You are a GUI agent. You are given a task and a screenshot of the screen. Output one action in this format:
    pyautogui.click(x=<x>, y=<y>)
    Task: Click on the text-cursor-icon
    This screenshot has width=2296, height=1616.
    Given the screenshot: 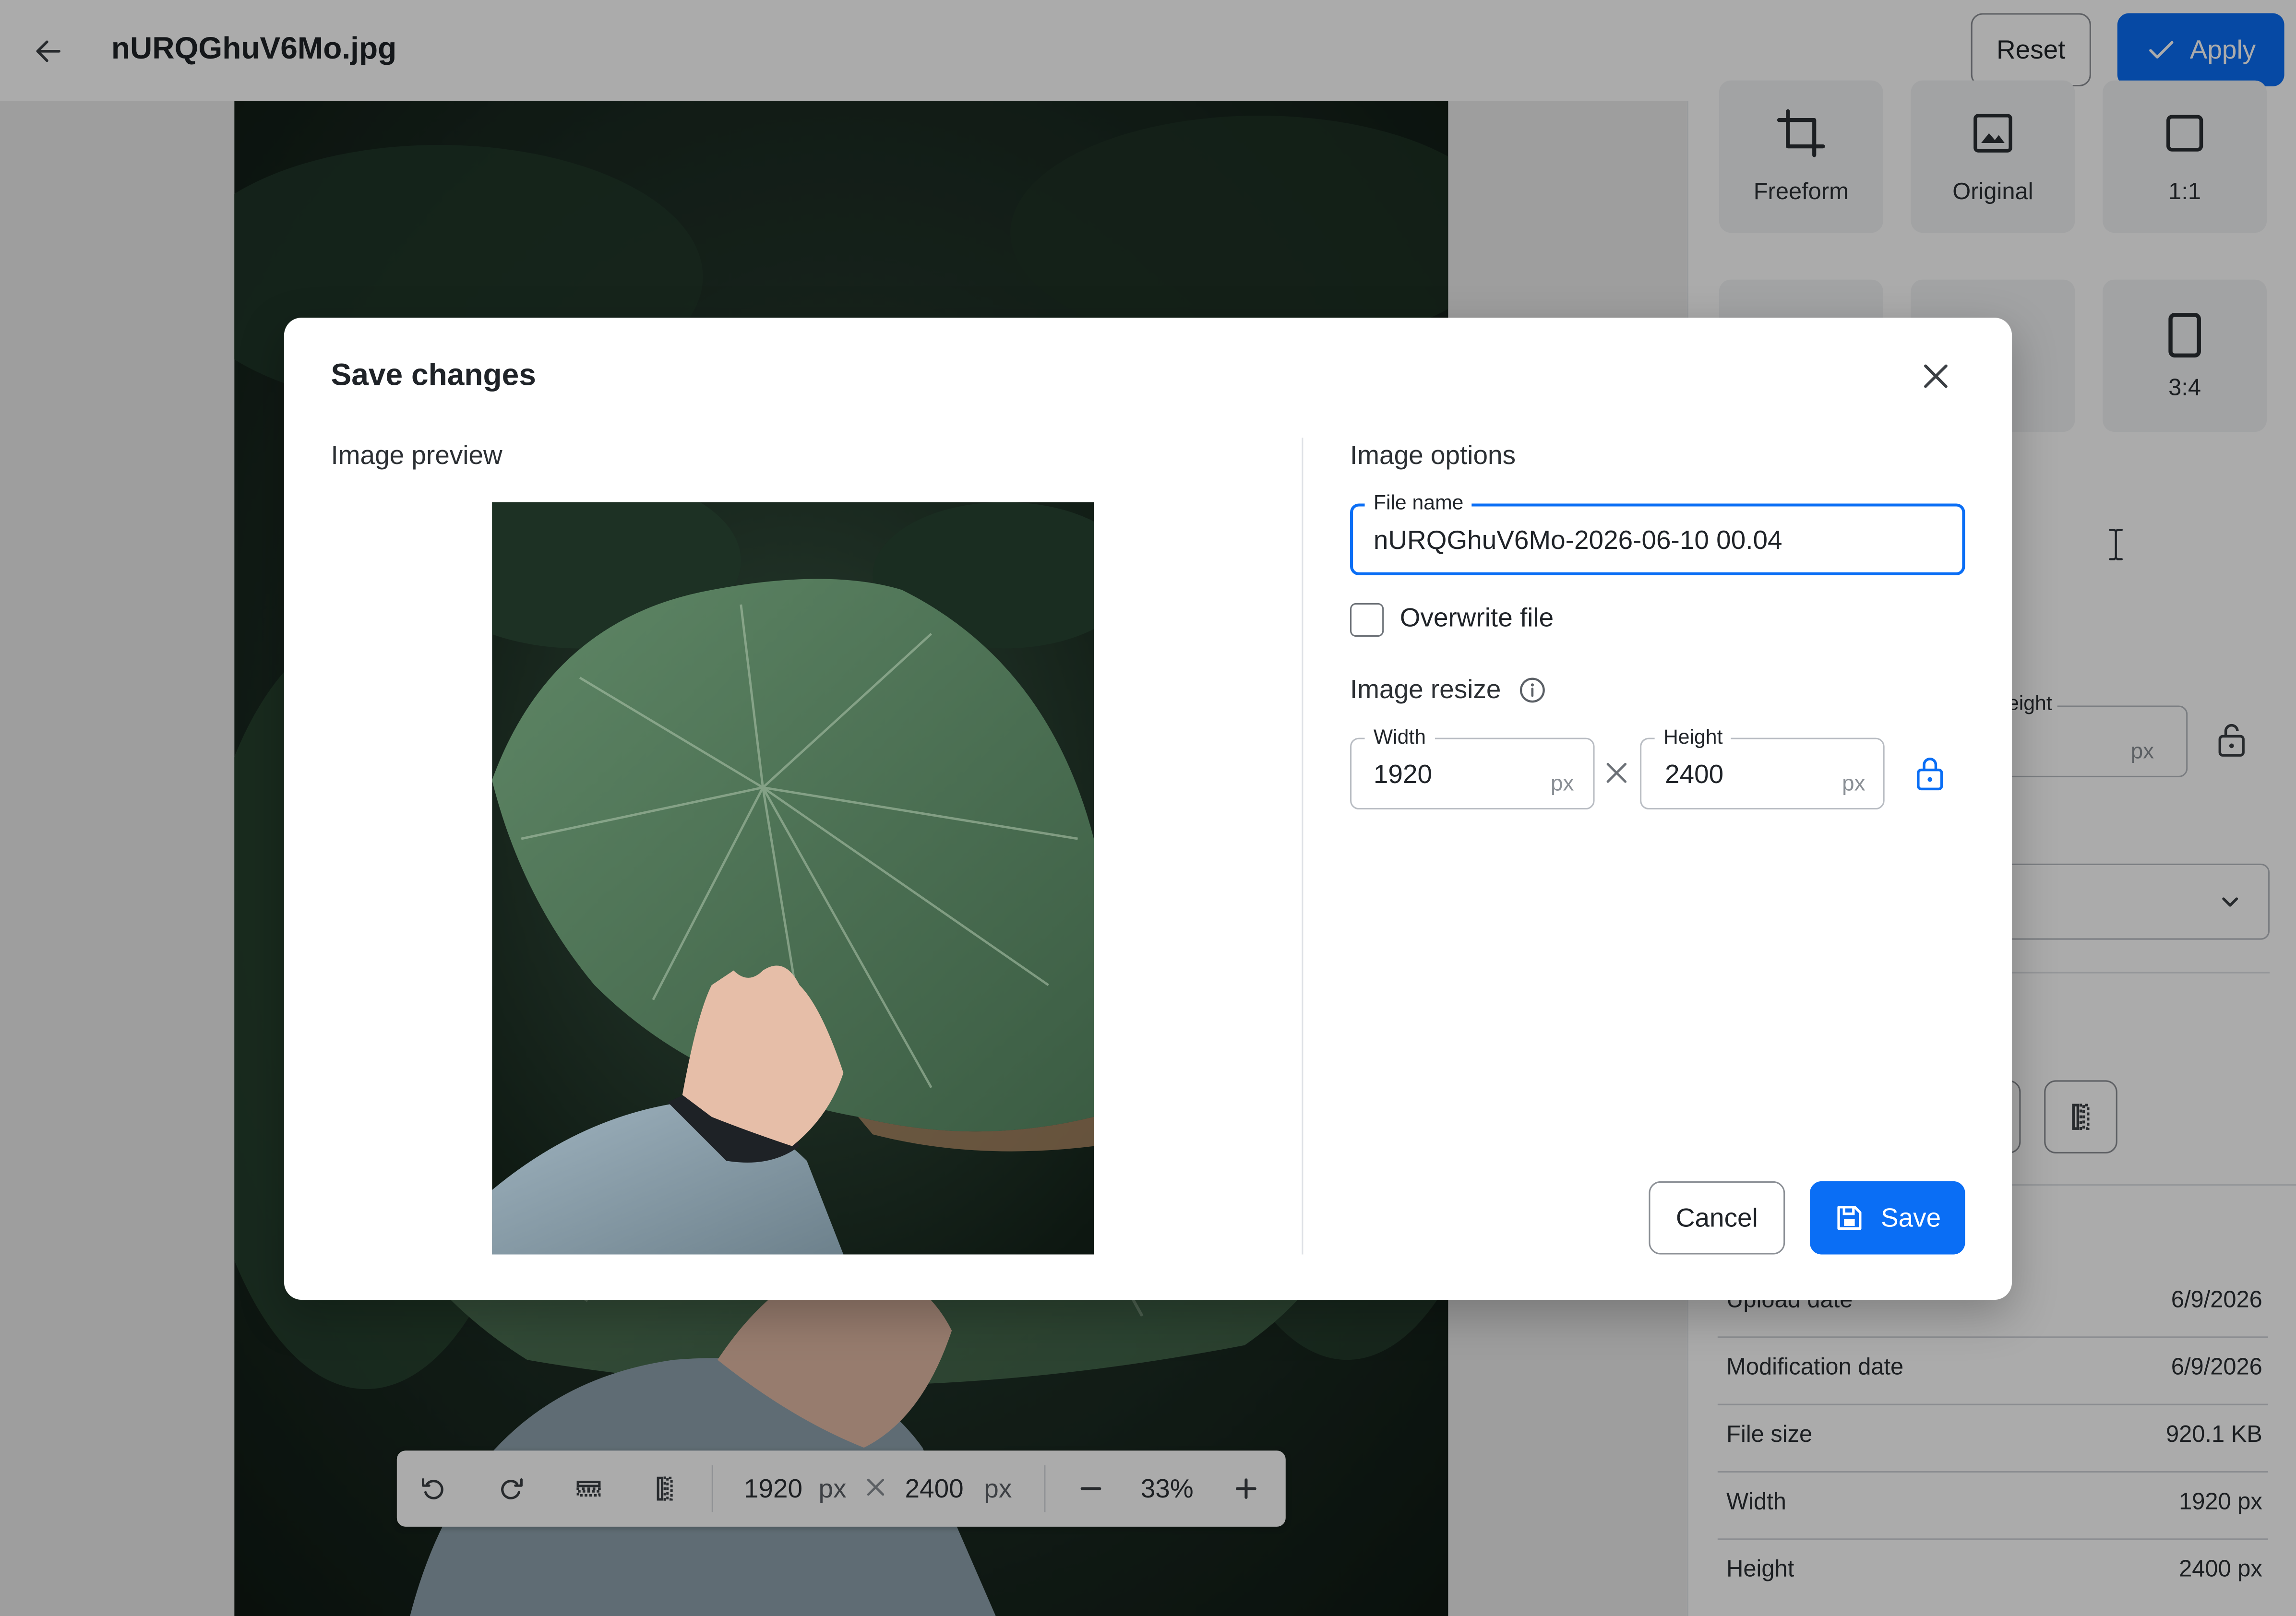 What is the action you would take?
    pyautogui.click(x=2115, y=544)
    